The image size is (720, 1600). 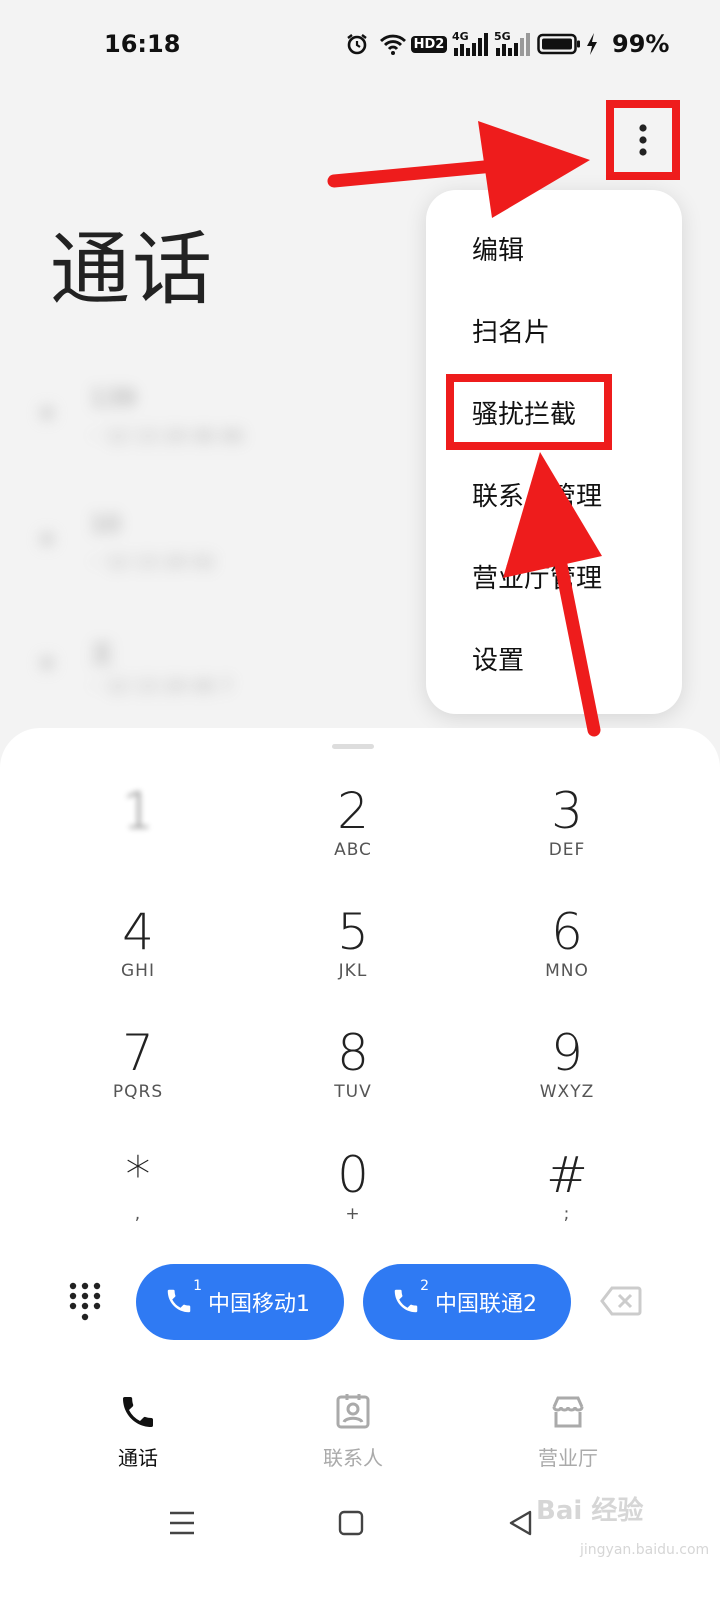 I want to click on dial-key-8: 8 TUV, so click(x=353, y=1074).